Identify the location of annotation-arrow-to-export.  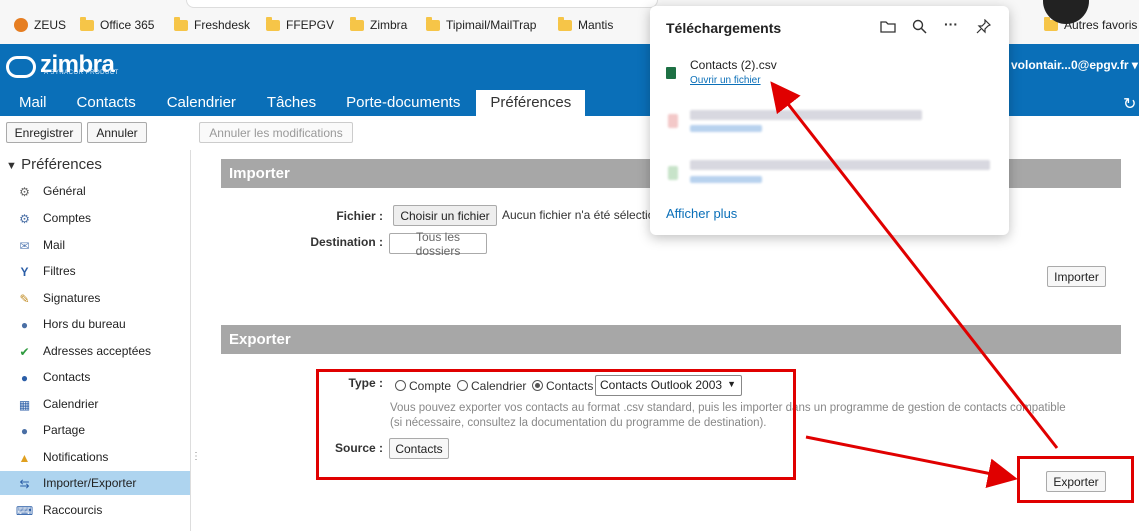
(911, 462).